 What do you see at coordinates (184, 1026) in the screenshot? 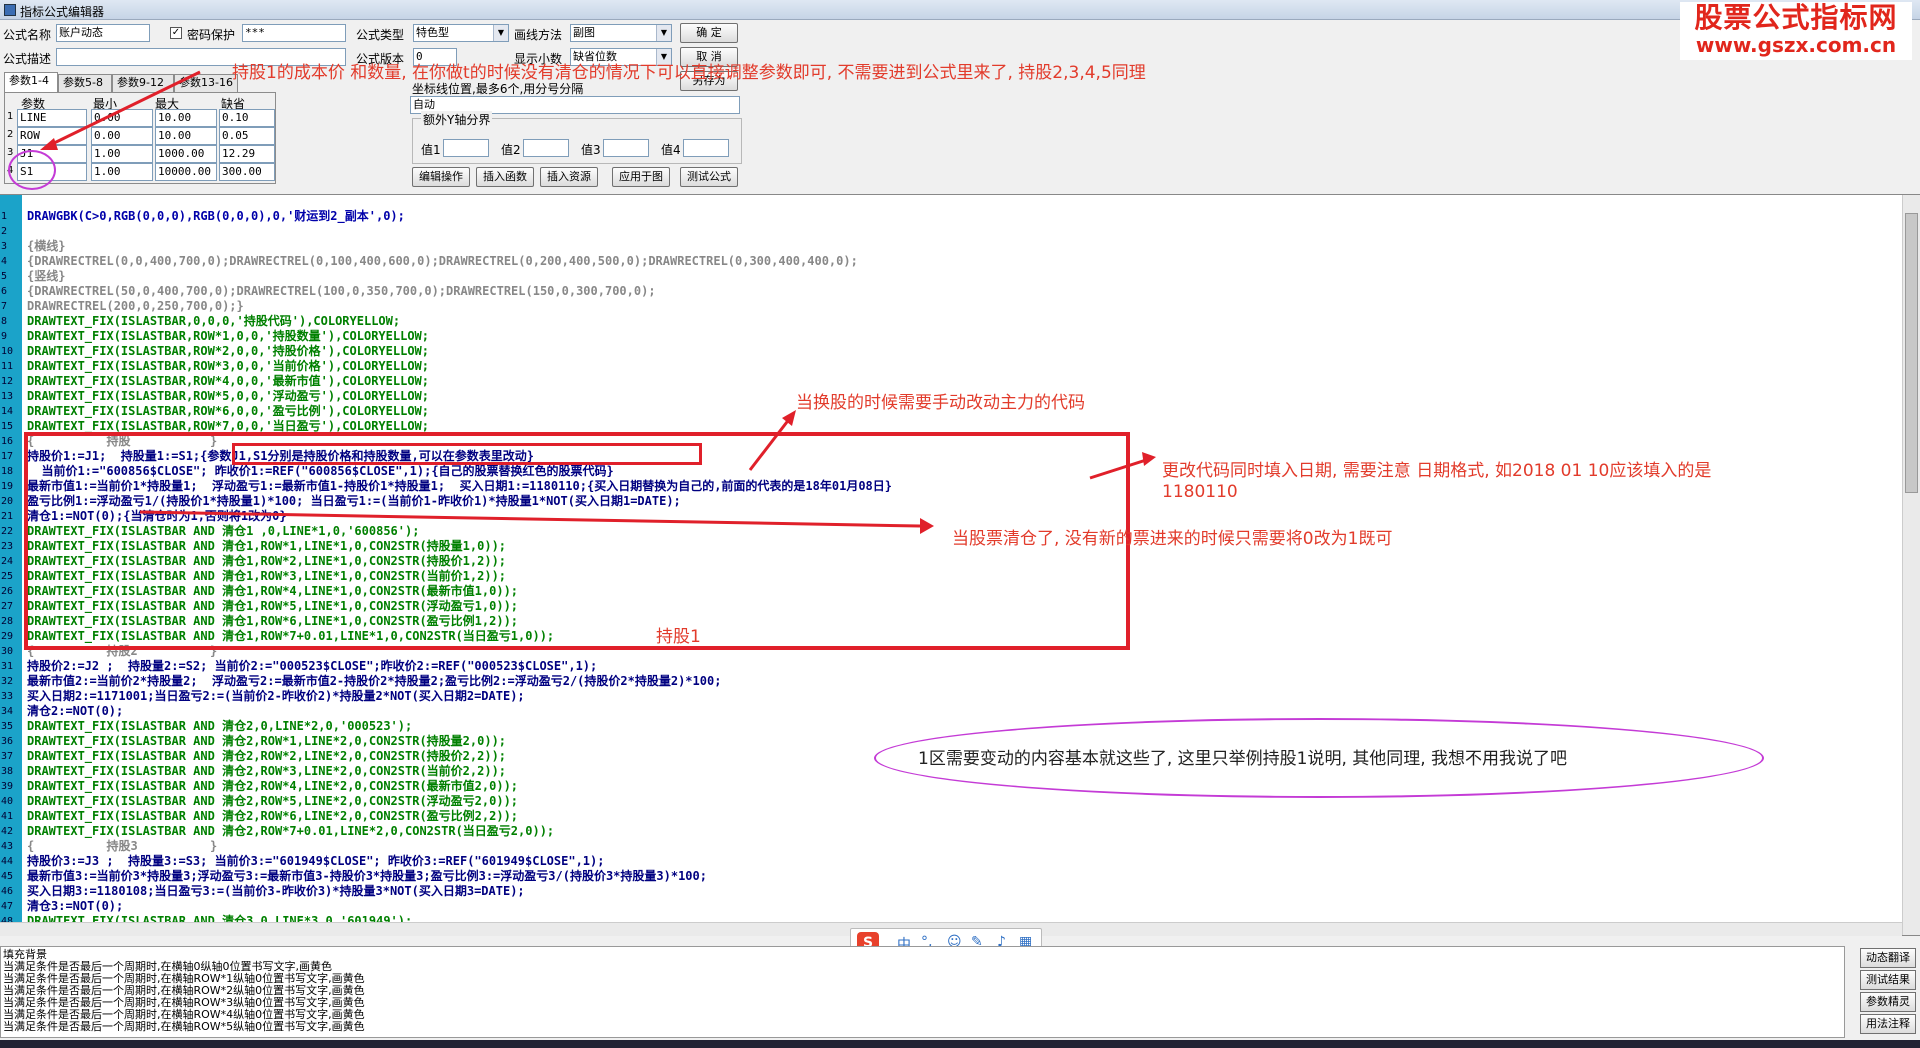
I see `status-line: 当满足条件是否最后一个周期时,在横轴ROW*5纵轴0位置书写文字,画黄色` at bounding box center [184, 1026].